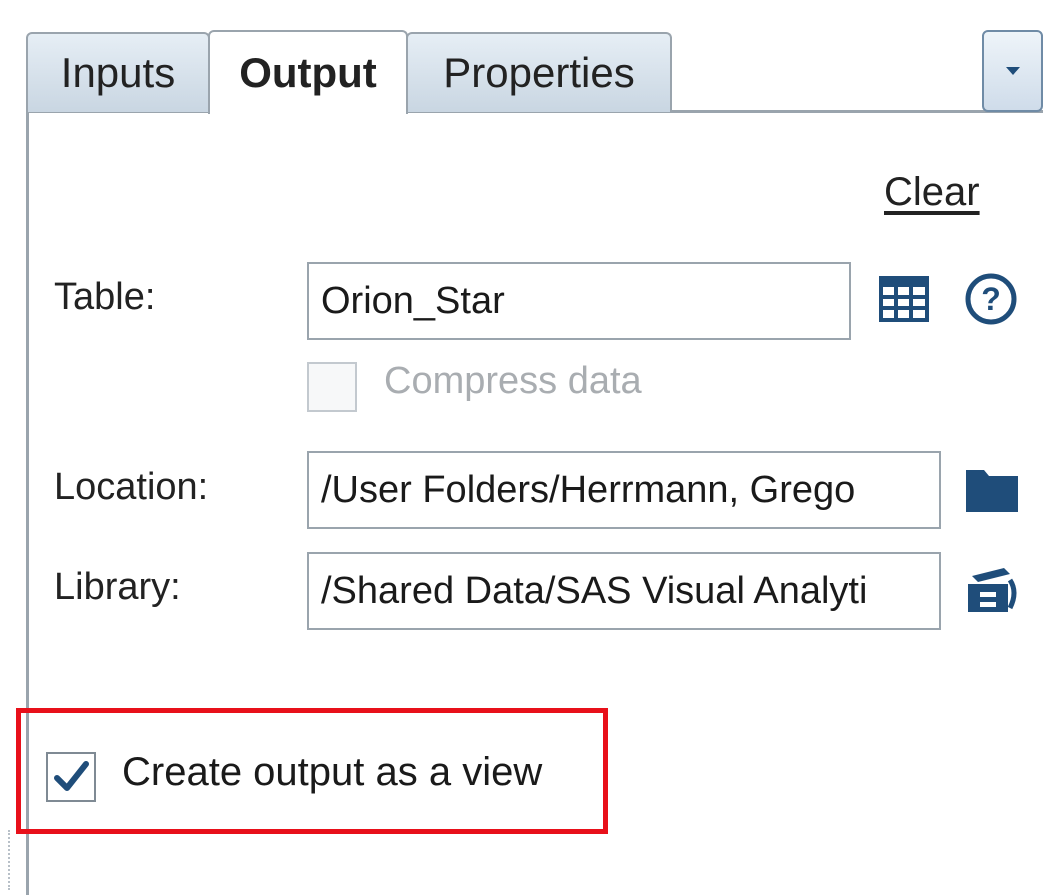 This screenshot has height=895, width=1043. I want to click on table-label: Table:, so click(105, 297).